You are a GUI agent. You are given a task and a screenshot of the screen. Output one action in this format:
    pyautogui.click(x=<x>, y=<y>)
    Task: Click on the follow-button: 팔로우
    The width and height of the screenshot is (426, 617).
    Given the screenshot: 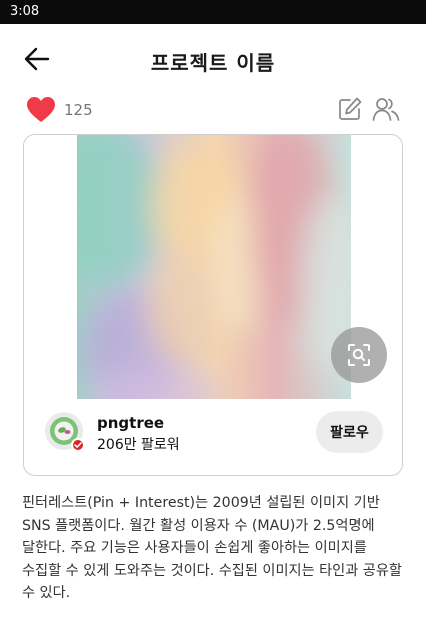 What is the action you would take?
    pyautogui.click(x=349, y=432)
    